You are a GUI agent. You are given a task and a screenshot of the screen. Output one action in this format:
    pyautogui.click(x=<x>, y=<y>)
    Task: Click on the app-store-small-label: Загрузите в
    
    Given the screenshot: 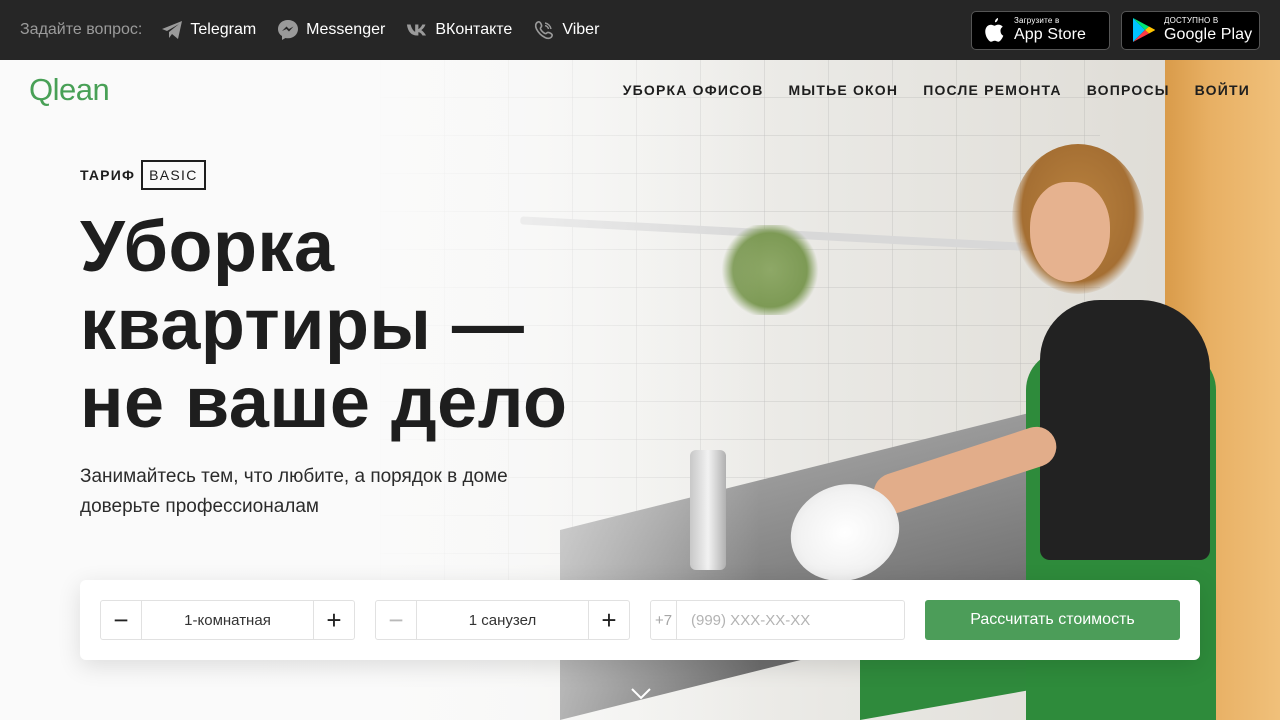 What is the action you would take?
    pyautogui.click(x=1037, y=20)
    